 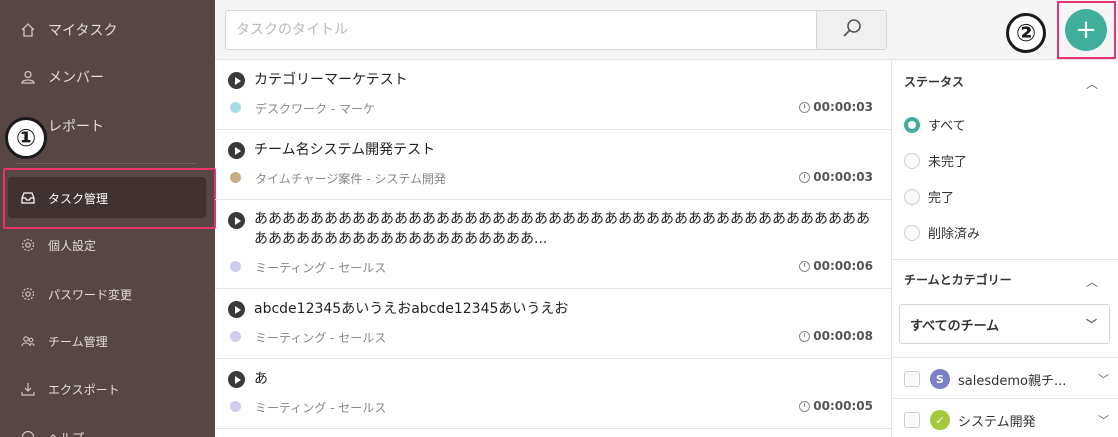 I want to click on sidebar-item-help: ヘルプ, so click(x=107, y=432).